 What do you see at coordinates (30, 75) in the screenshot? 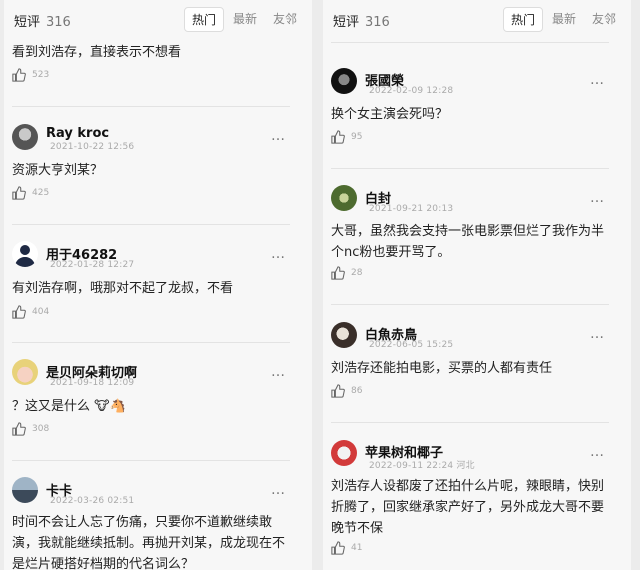
I see `like-button: 523` at bounding box center [30, 75].